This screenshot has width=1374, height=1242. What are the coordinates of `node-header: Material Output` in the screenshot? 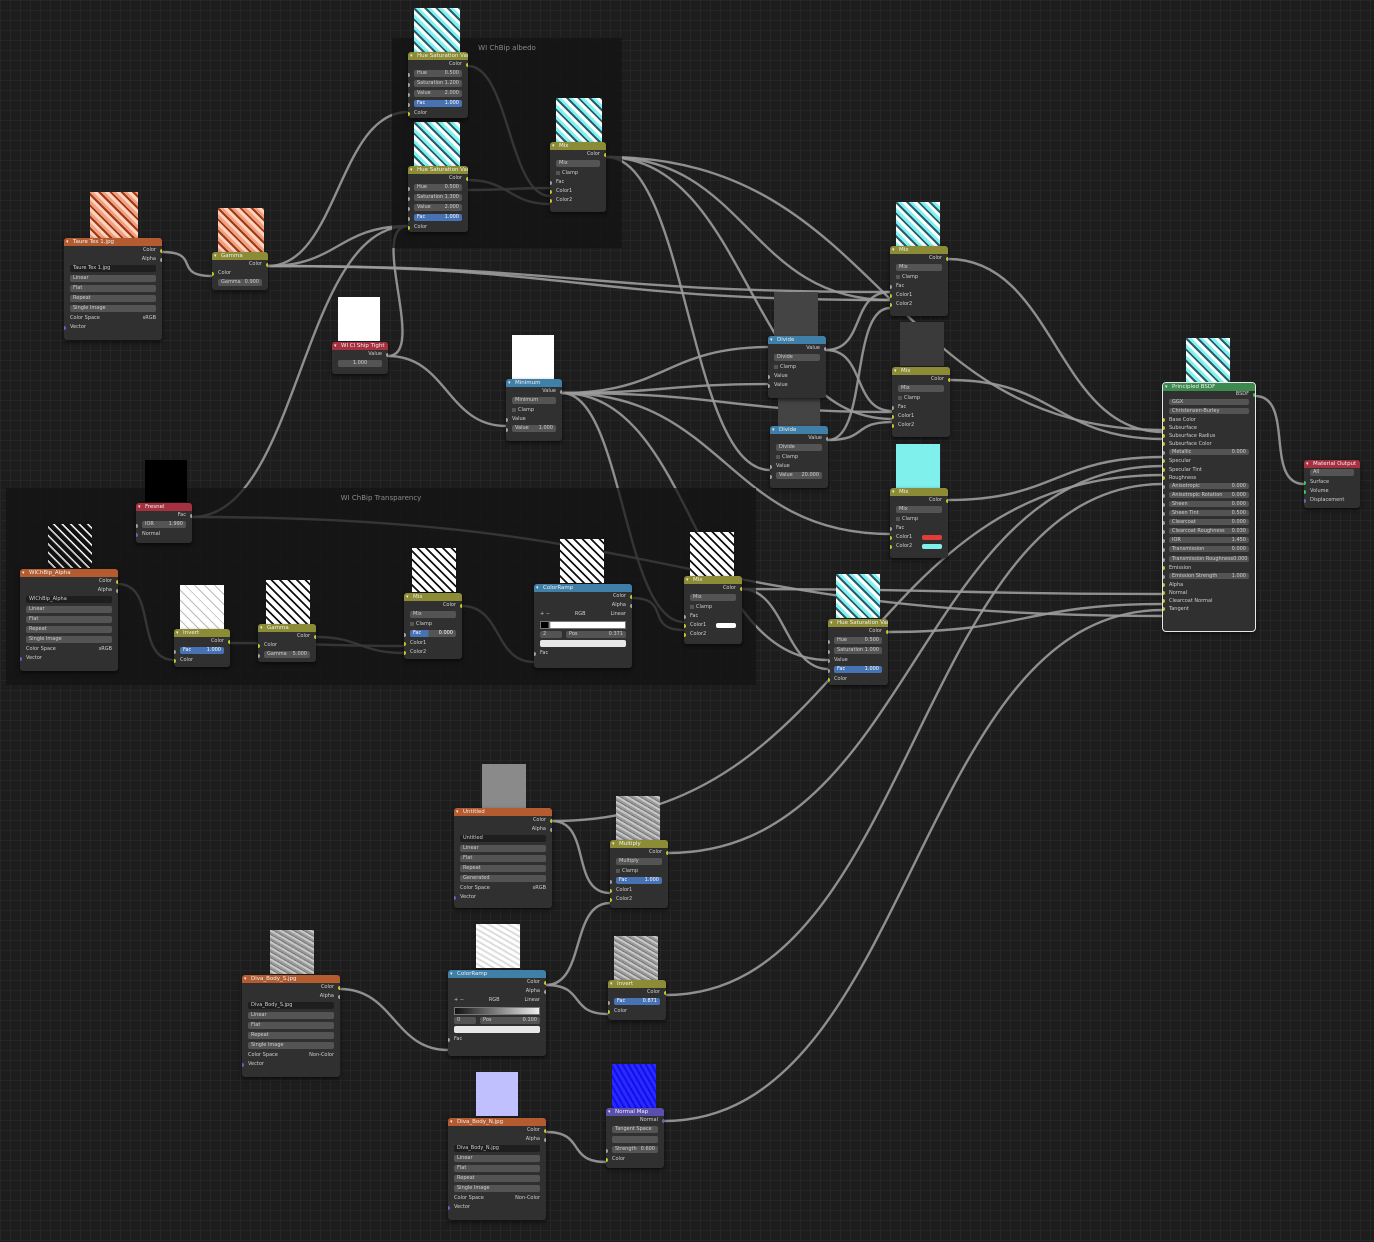 It's located at (1332, 464).